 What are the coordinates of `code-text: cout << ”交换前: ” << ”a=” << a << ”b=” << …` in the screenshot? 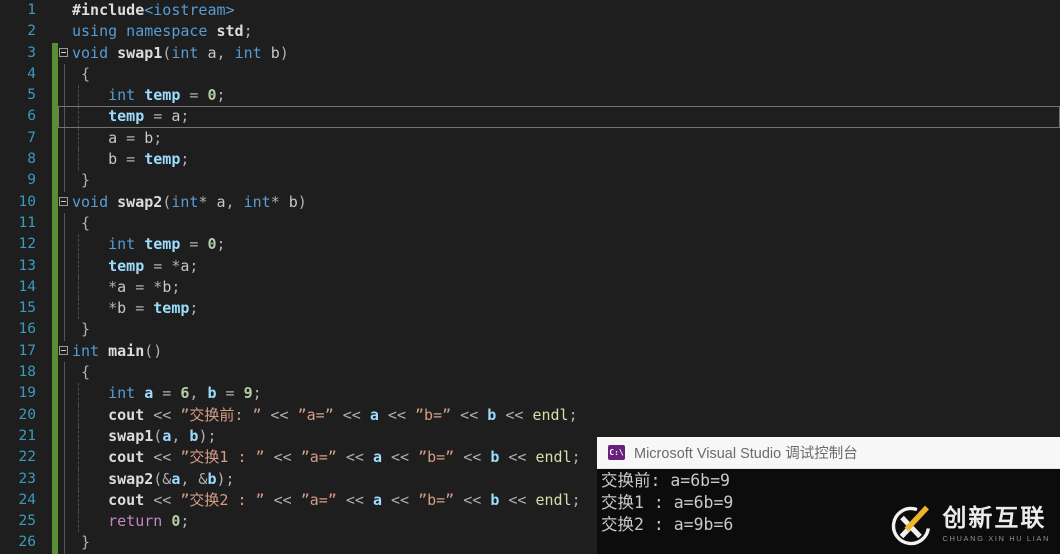 It's located at (566, 415).